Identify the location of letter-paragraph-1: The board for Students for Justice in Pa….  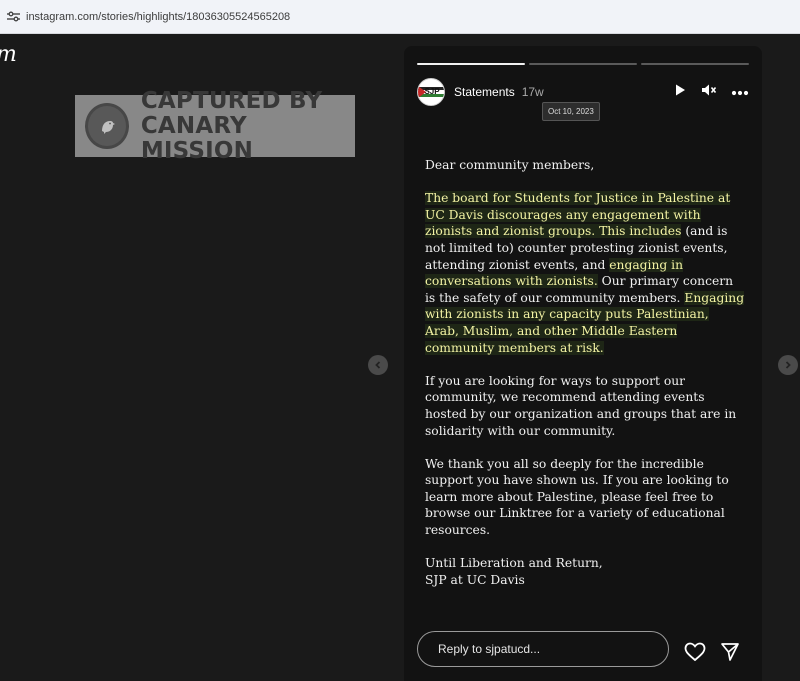
(585, 273).